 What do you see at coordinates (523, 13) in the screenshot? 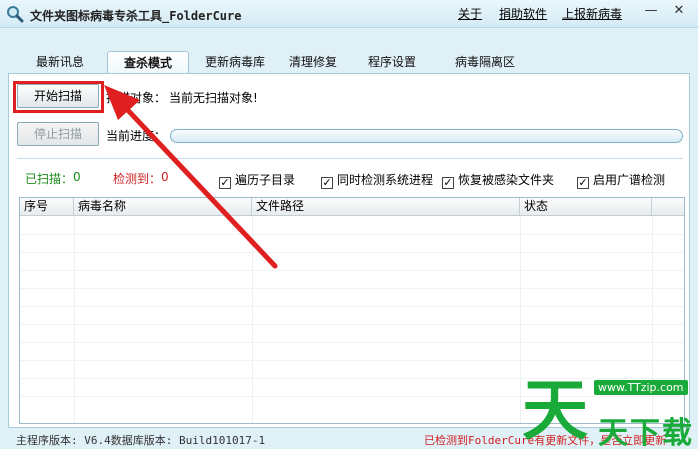
I see `donate-link: 捐助软件` at bounding box center [523, 13].